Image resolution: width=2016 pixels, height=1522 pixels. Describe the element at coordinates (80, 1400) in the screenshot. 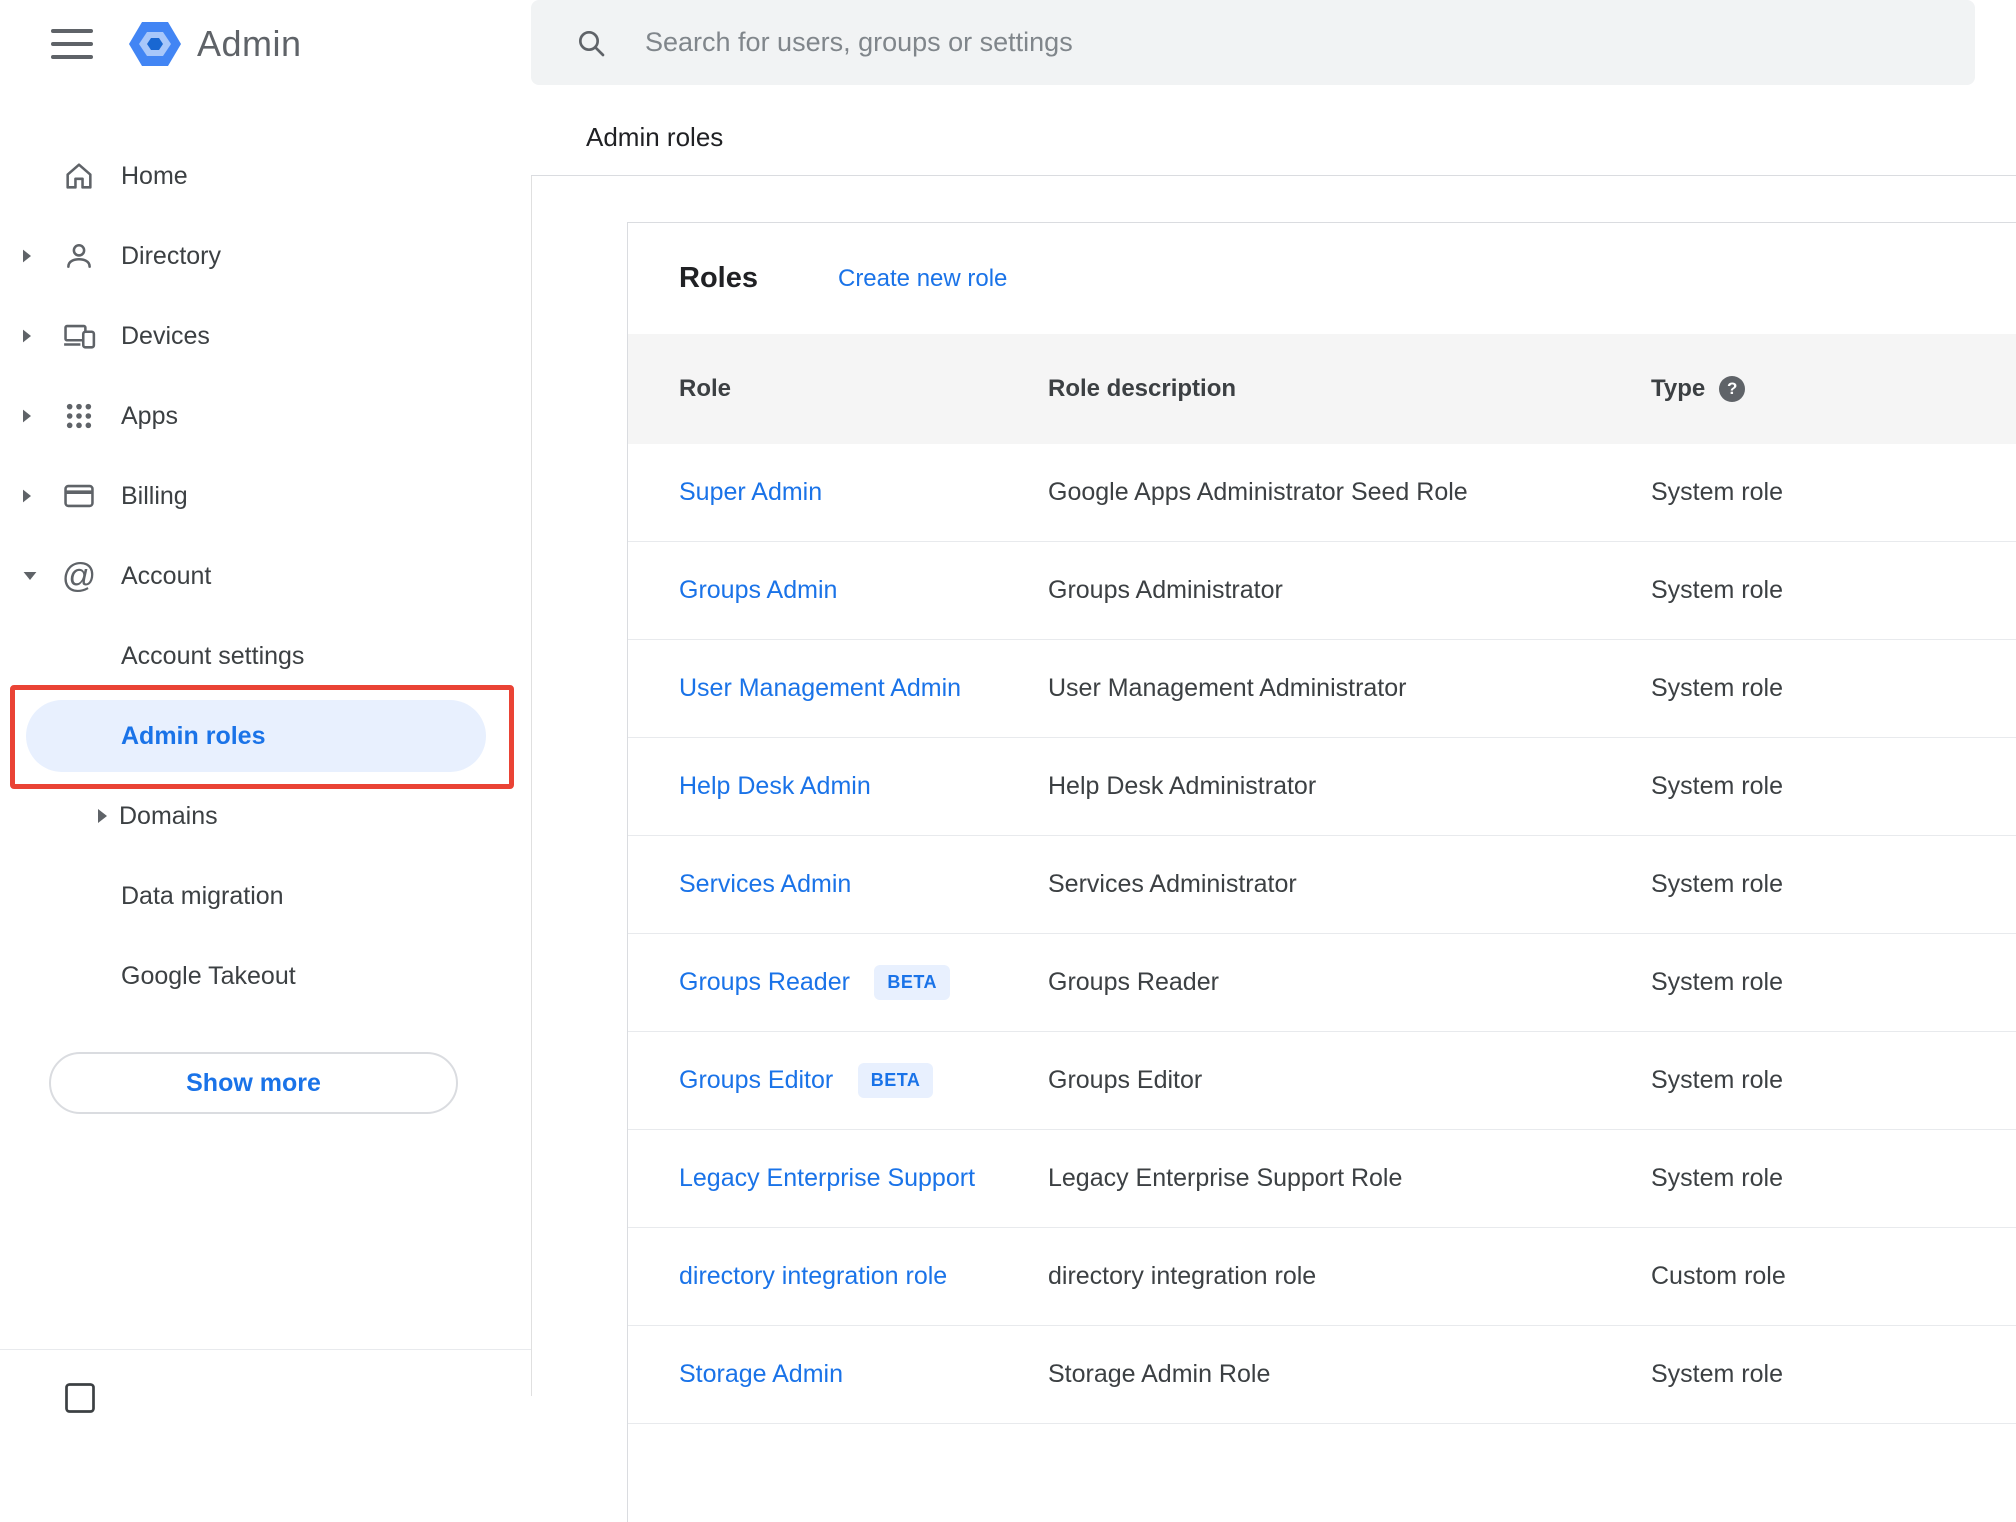

I see `feedback-icon` at that location.